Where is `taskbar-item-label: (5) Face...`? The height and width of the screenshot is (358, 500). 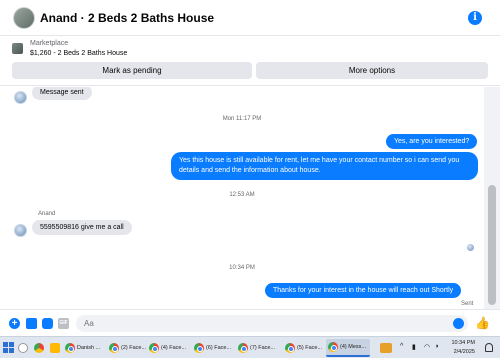
taskbar-item-label: (5) Face... is located at coordinates (310, 348).